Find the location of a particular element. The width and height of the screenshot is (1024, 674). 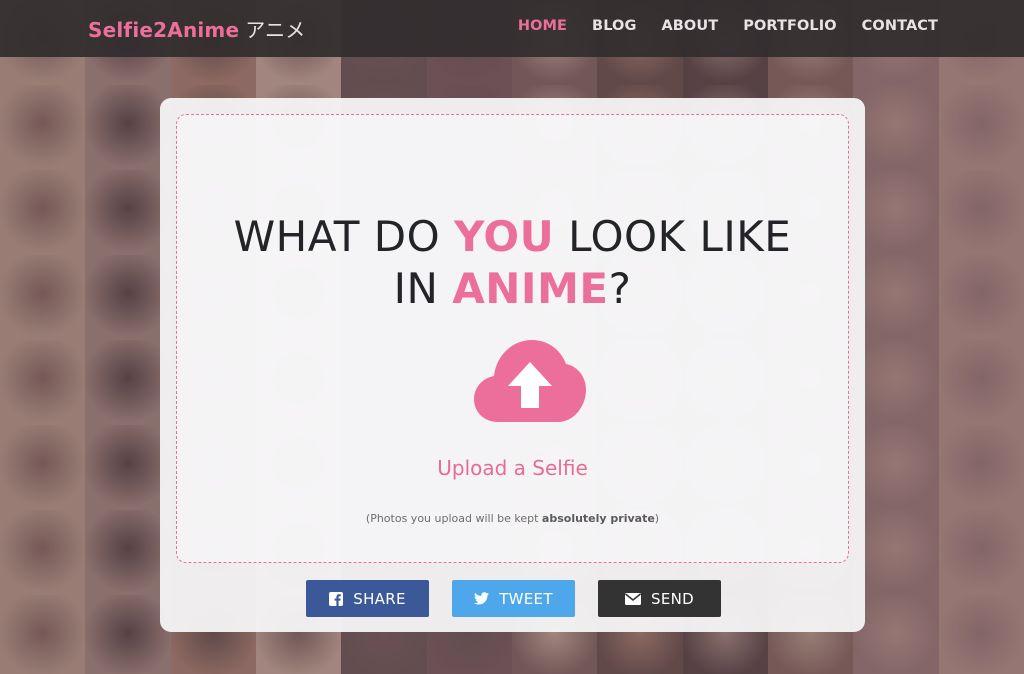

share-buttons: SHARE TWEET SEND is located at coordinates (513, 598).